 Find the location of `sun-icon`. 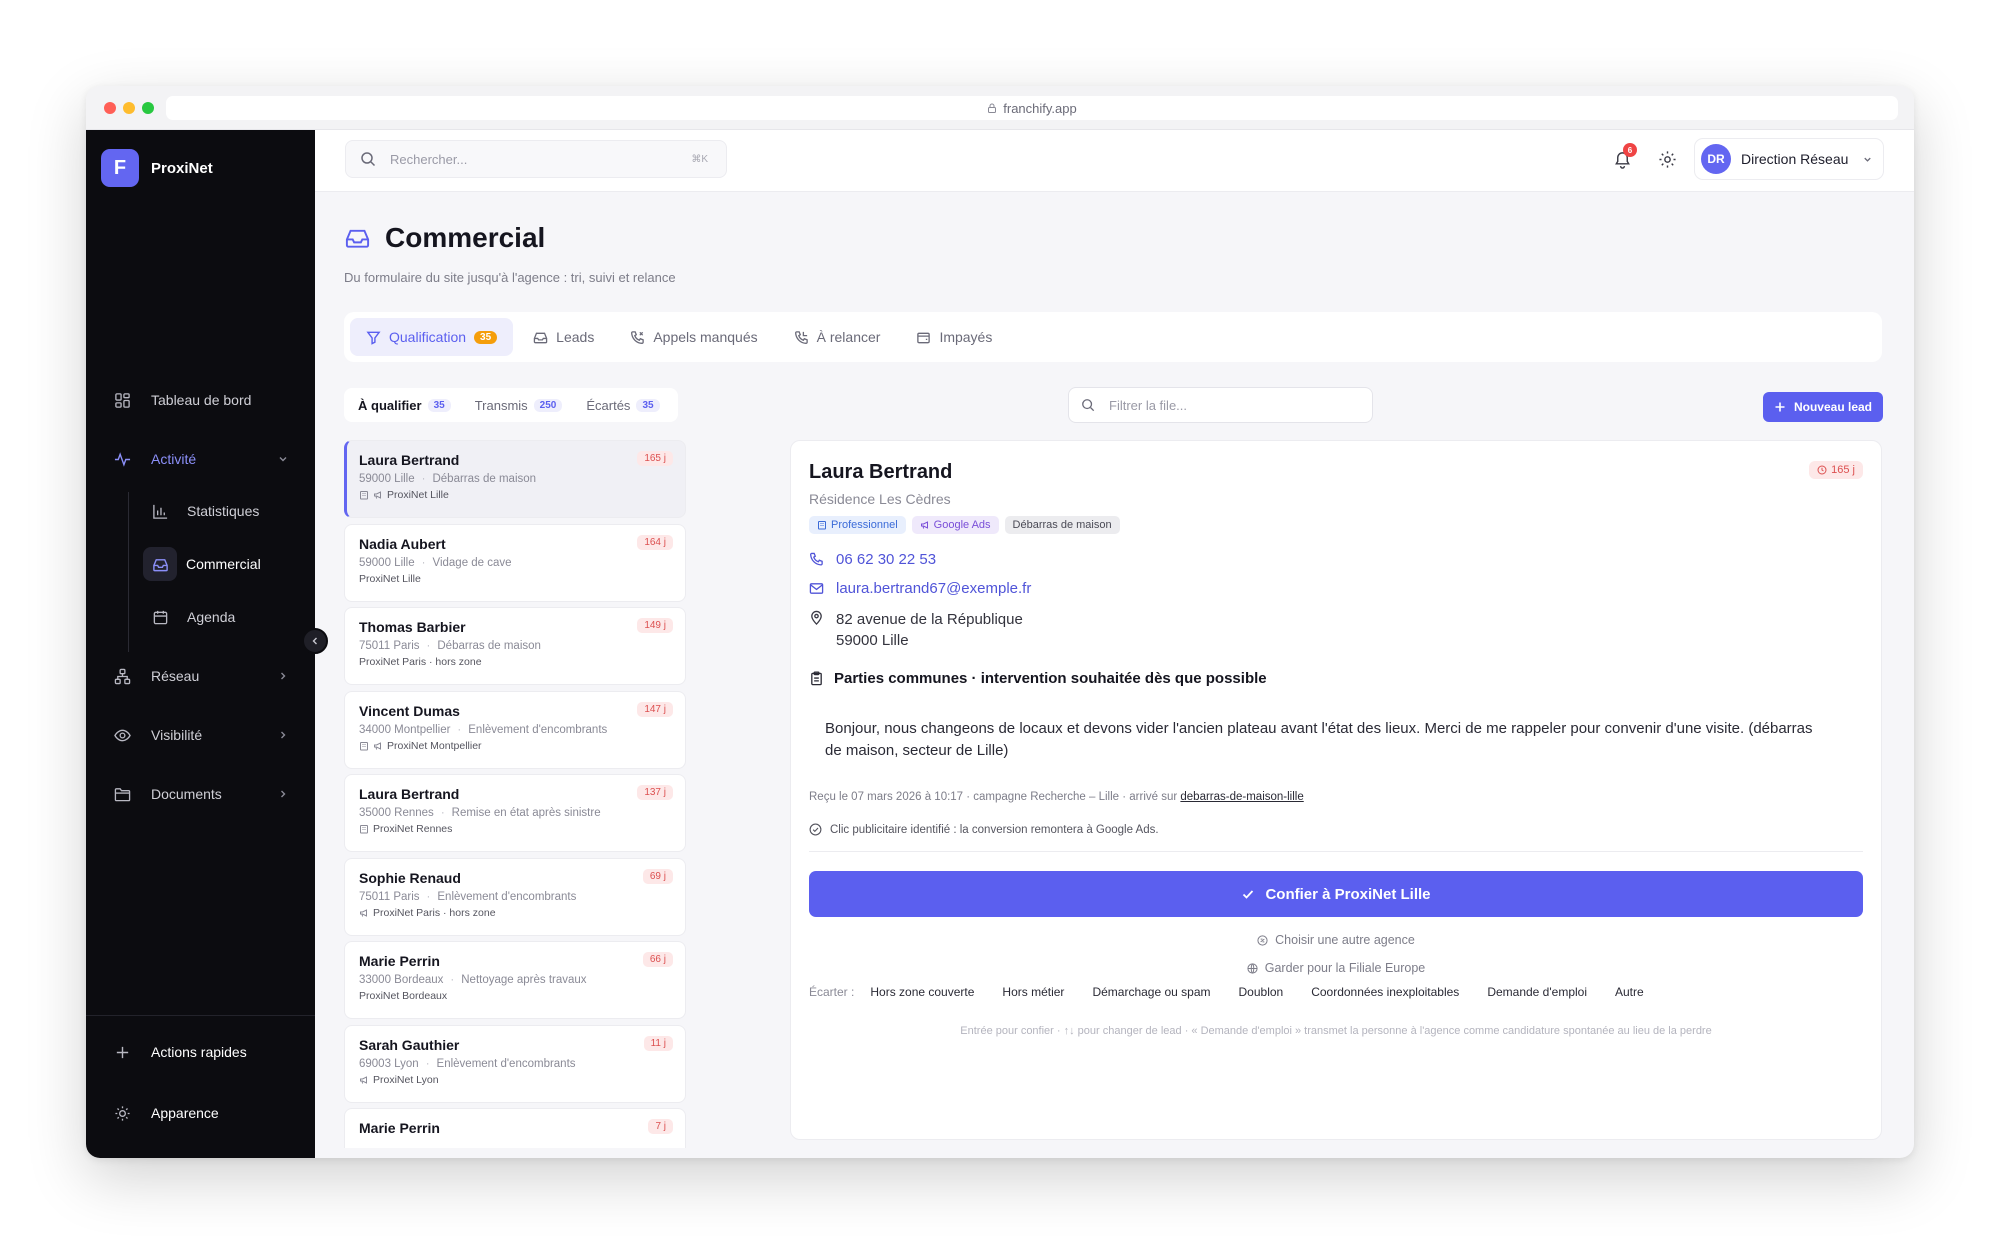

sun-icon is located at coordinates (122, 1113).